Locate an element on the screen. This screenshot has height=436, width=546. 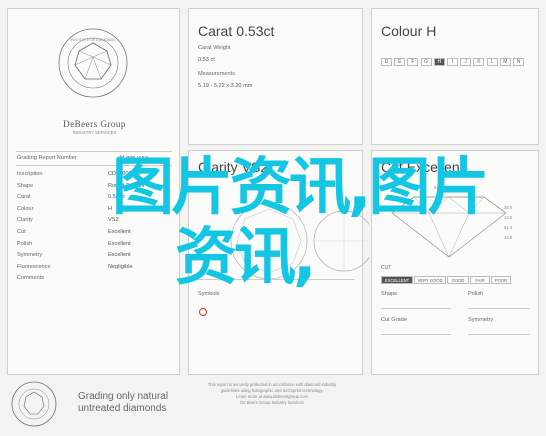
cut-proportion-label: 61.4 is located at coordinates (508, 227).